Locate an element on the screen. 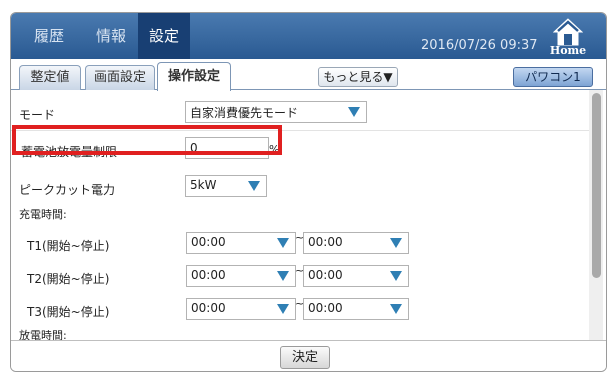  pc-select-button: パワコン1 is located at coordinates (553, 77).